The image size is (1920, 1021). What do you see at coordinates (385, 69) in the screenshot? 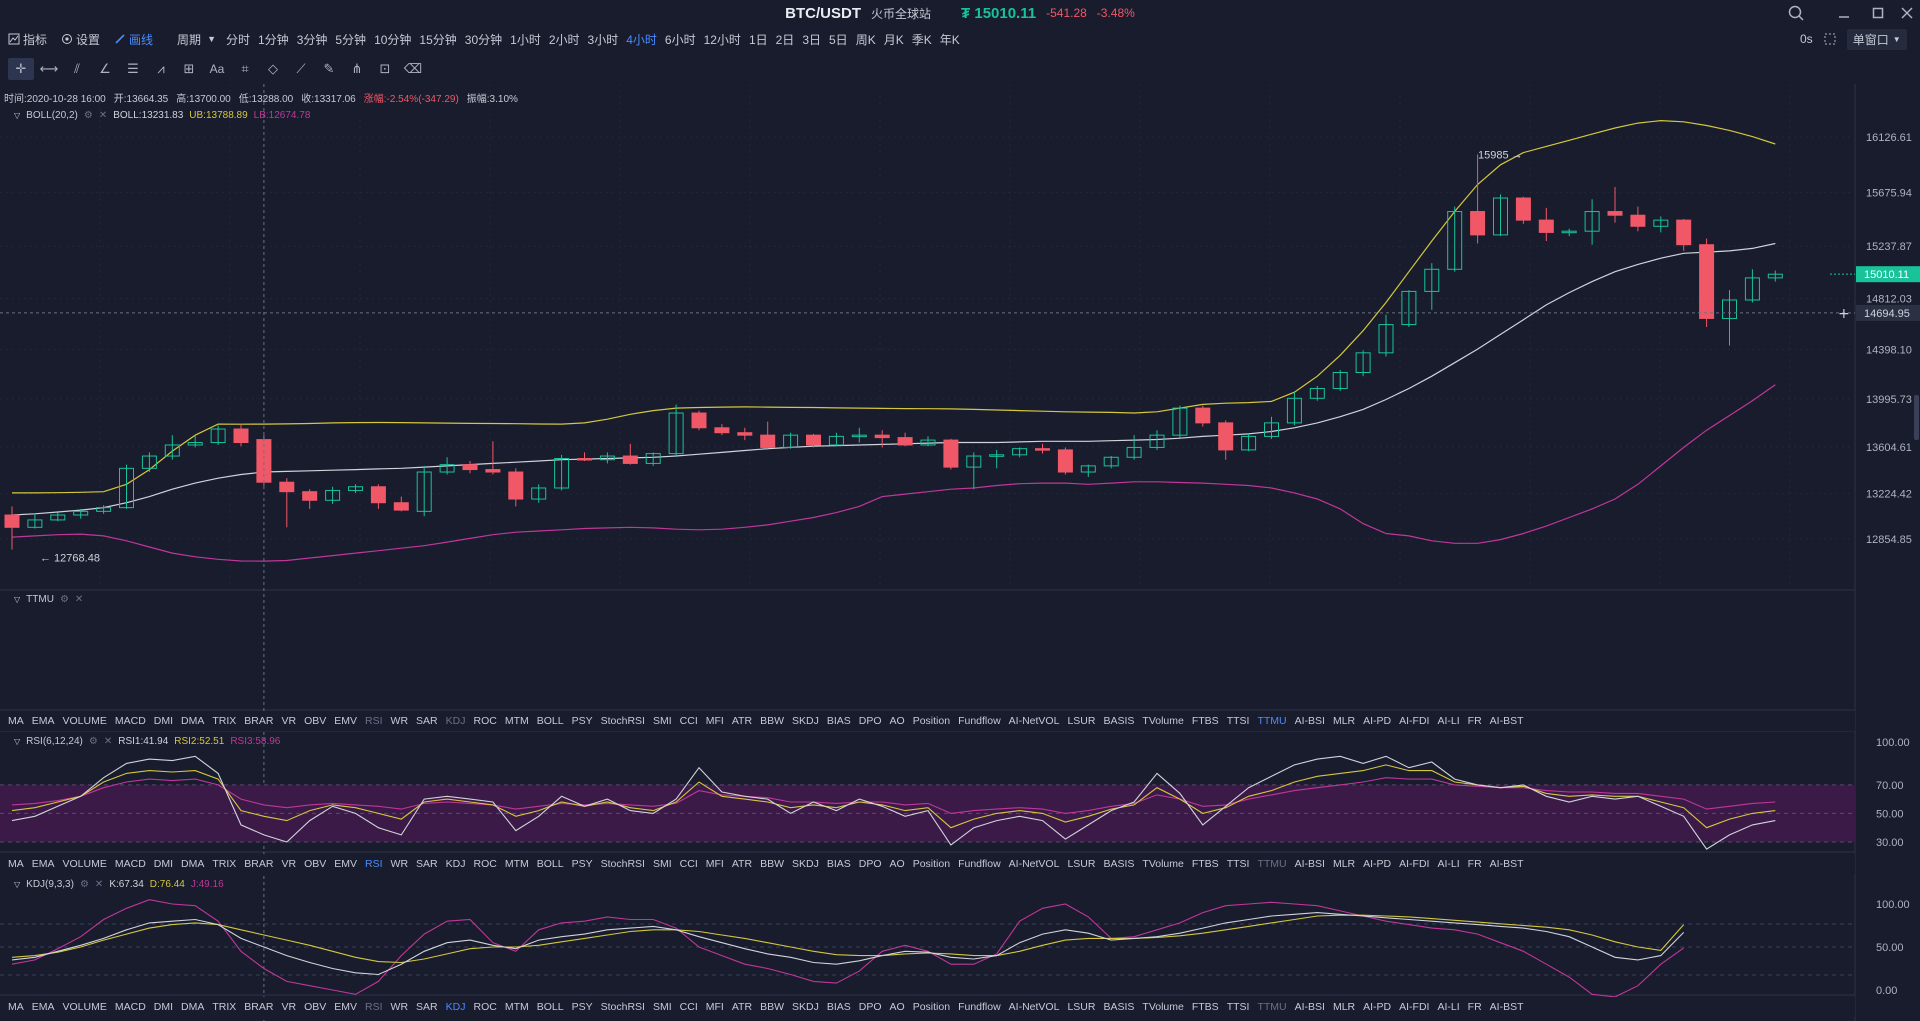
I see `lock-icon: ⊡` at bounding box center [385, 69].